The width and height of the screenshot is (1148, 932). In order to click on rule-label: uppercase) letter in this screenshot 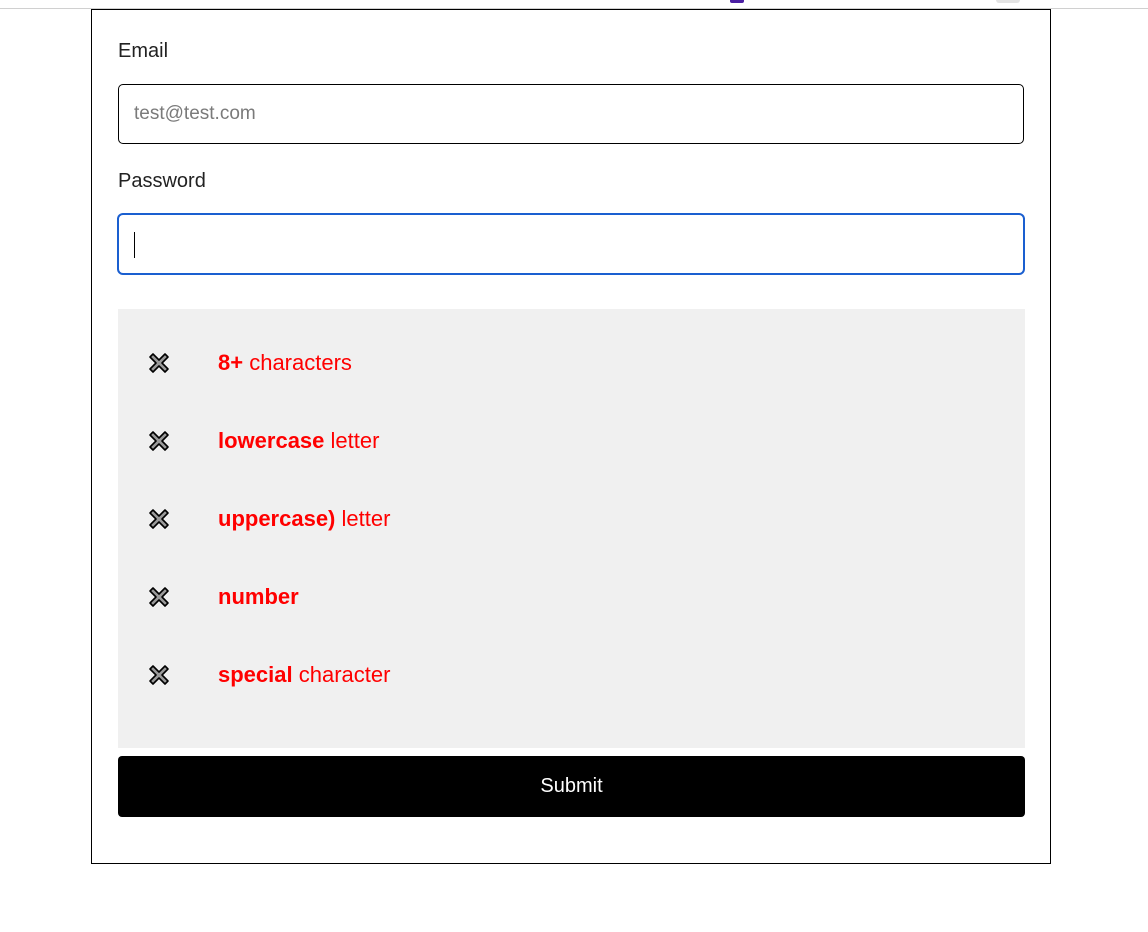, I will do `click(304, 519)`.